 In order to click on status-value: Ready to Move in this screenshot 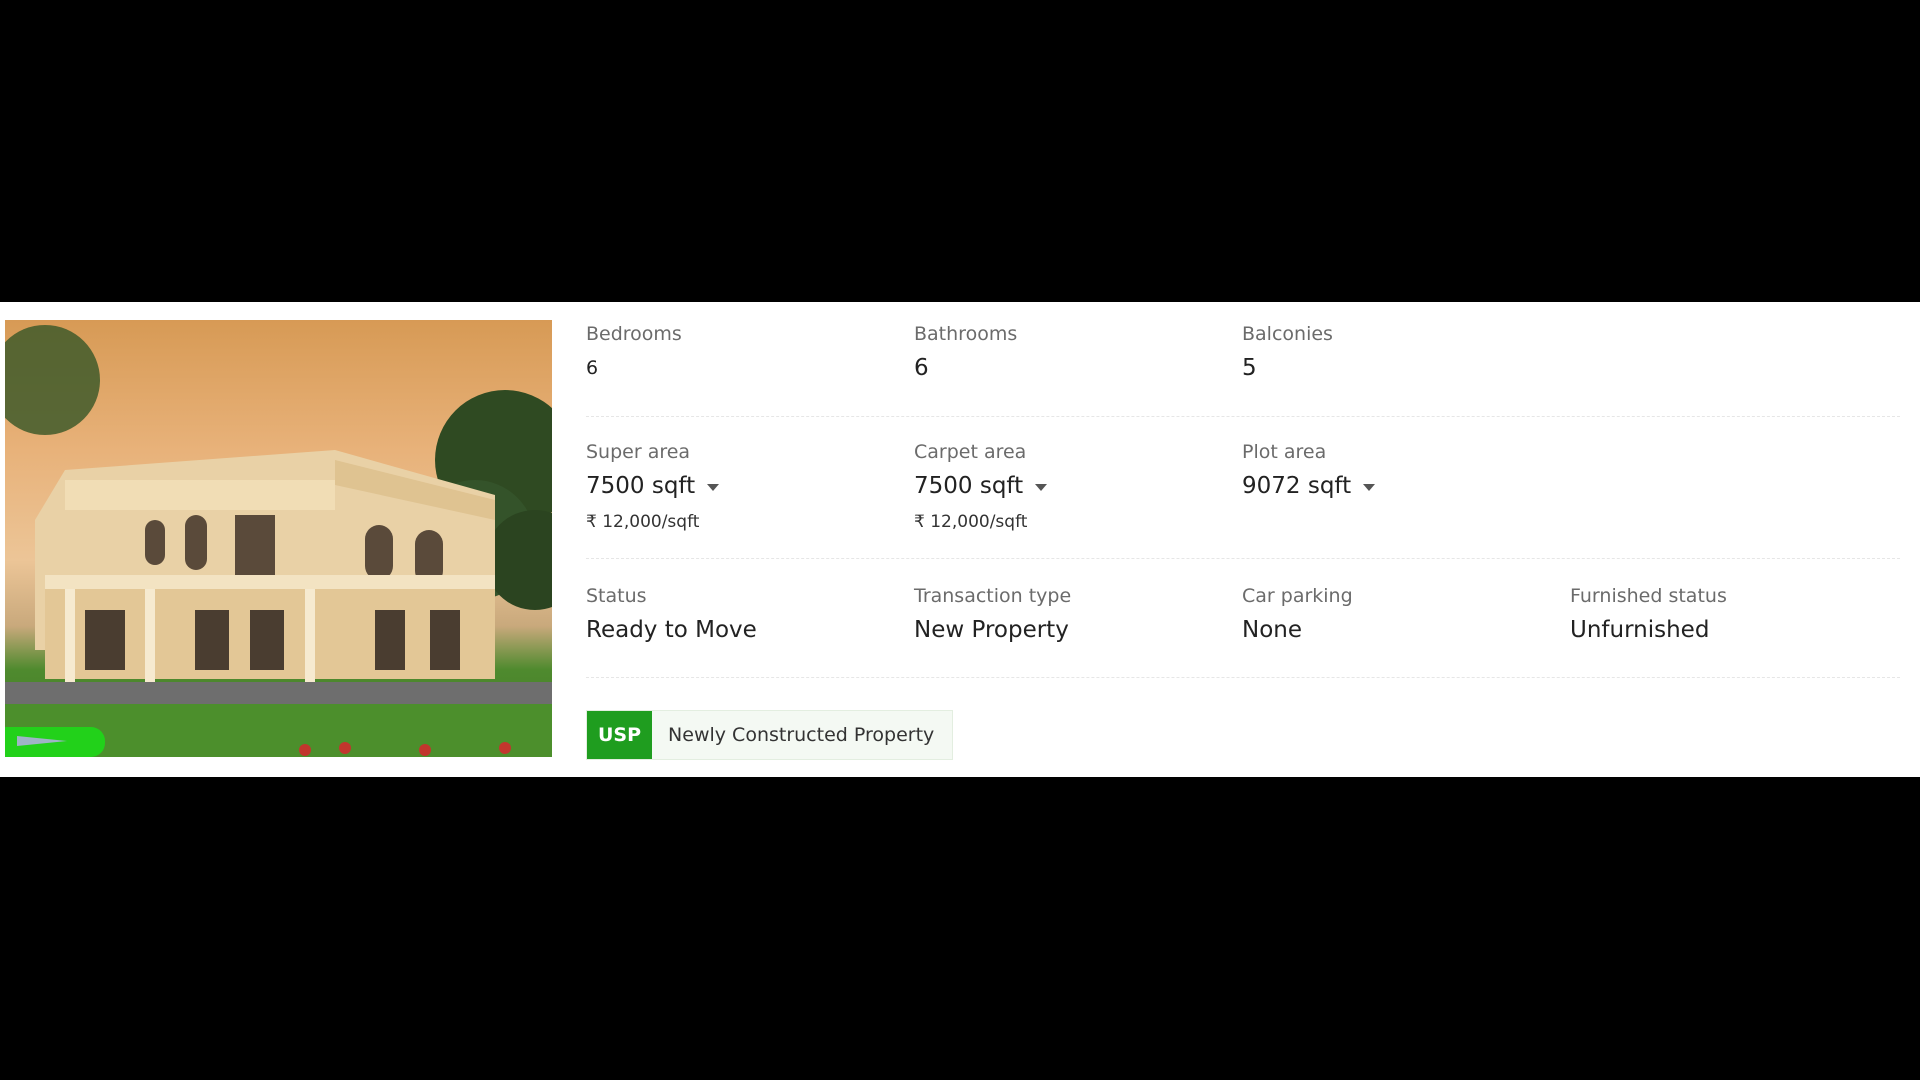, I will do `click(671, 630)`.